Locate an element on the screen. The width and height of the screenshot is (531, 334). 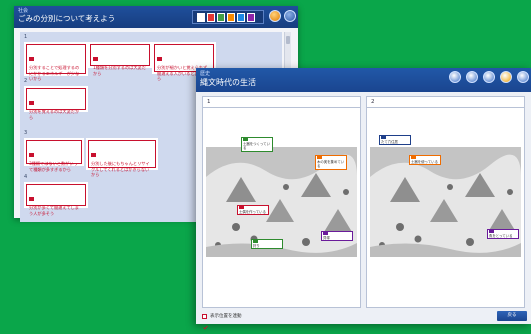
answer-card: 分別を覚えるのは大変だから is located at coordinates (56, 104).